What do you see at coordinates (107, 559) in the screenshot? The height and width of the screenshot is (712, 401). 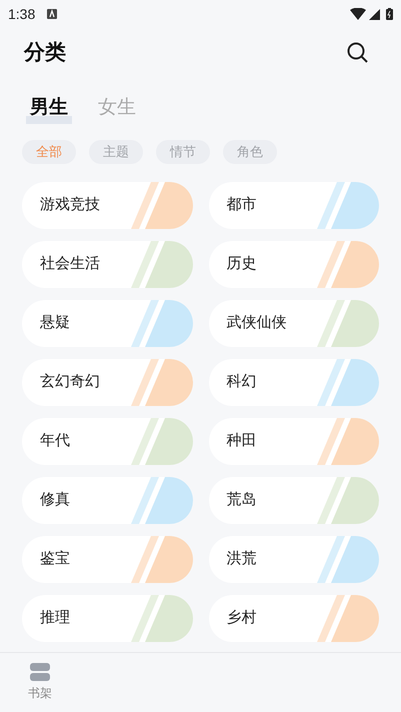 I see `category-card: 鉴宝` at bounding box center [107, 559].